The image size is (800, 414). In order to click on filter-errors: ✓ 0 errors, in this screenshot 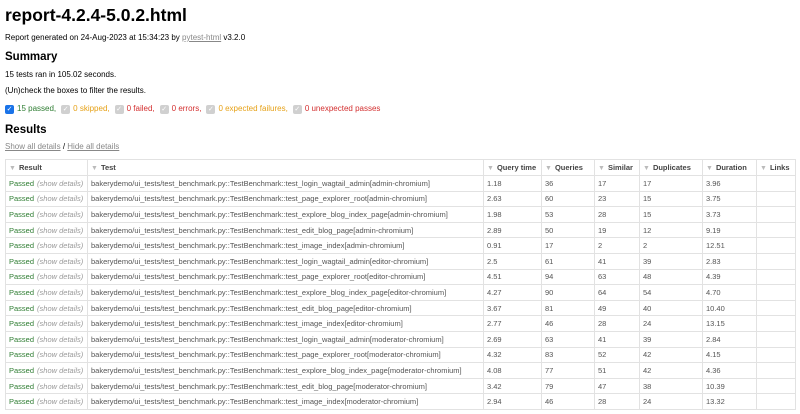, I will do `click(180, 109)`.